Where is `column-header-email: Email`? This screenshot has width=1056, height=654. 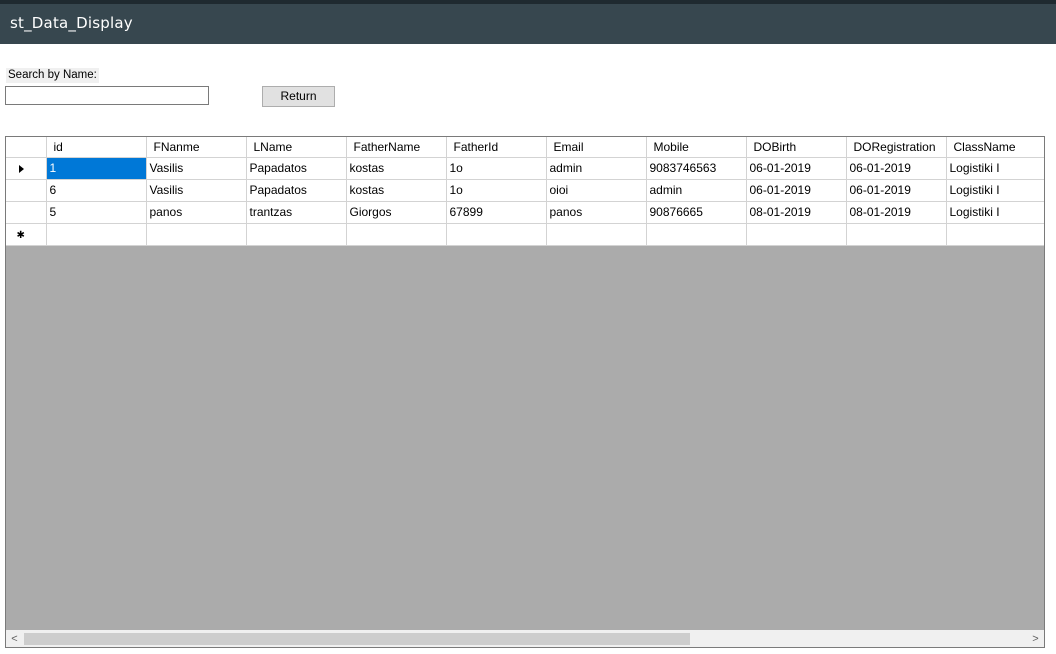 column-header-email: Email is located at coordinates (596, 147).